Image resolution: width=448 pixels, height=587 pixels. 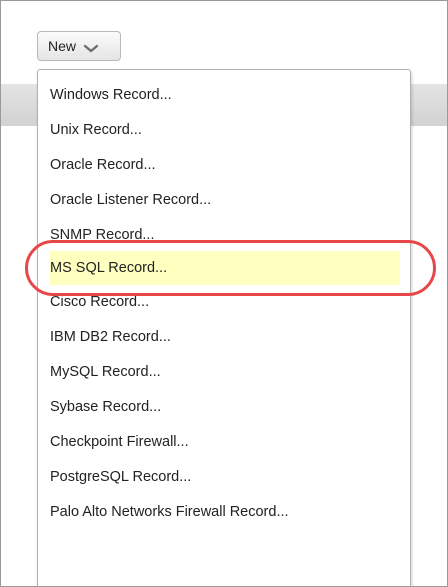 I want to click on new-button: New, so click(x=79, y=46).